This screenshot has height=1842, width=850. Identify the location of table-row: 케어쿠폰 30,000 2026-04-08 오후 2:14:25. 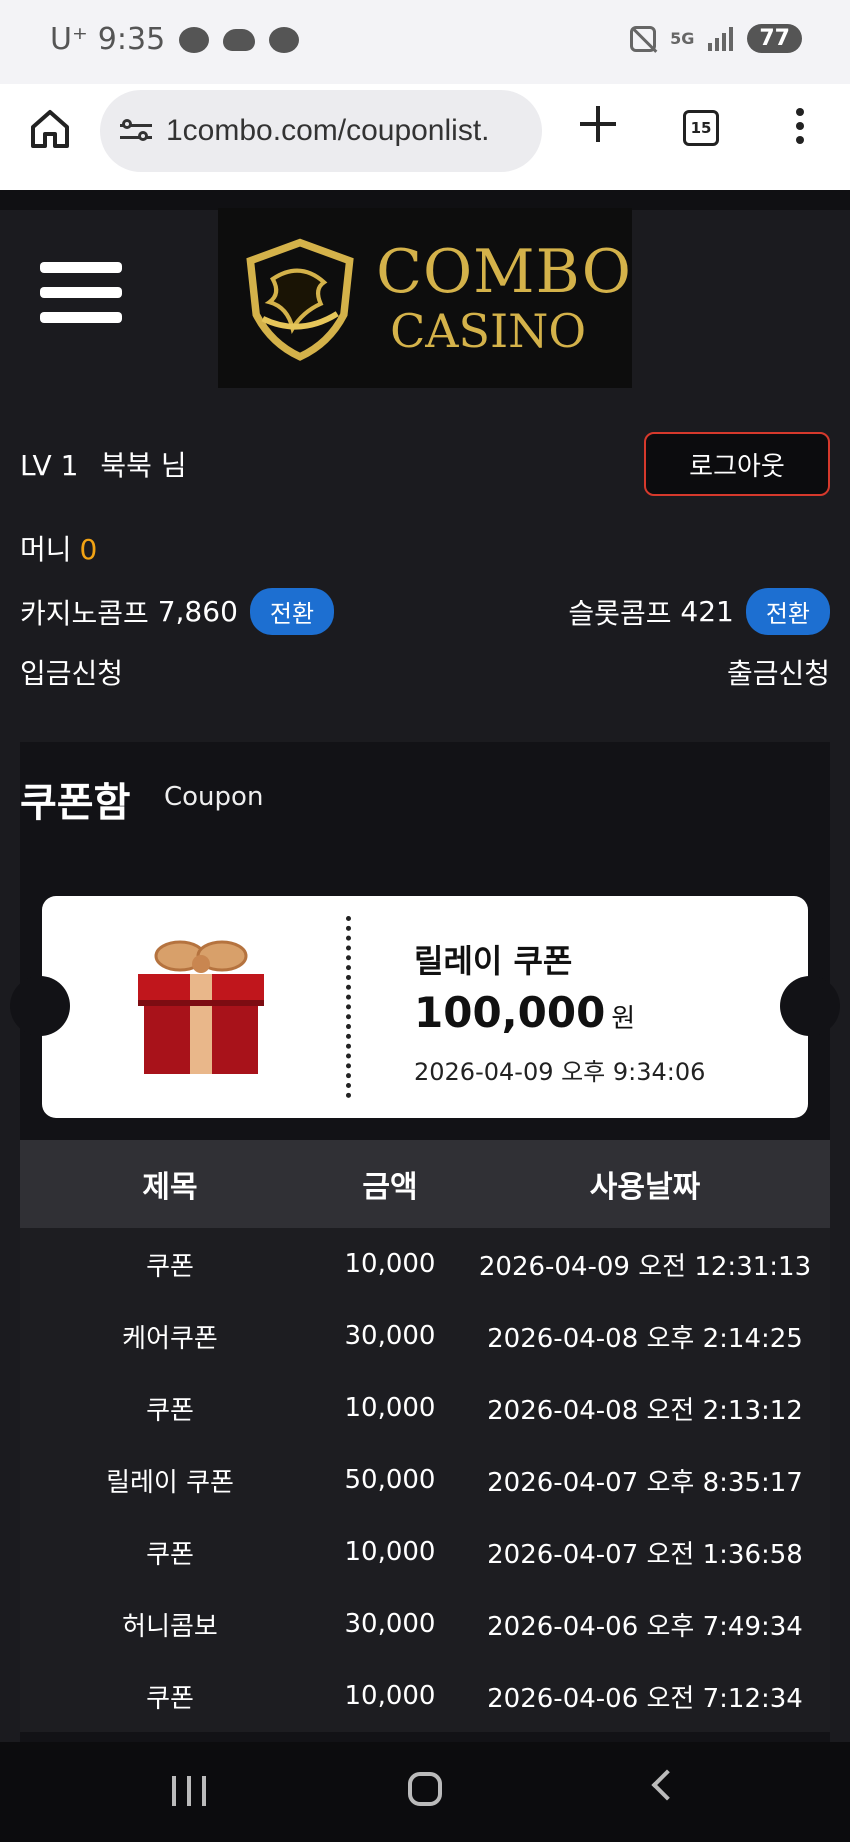
(425, 1336).